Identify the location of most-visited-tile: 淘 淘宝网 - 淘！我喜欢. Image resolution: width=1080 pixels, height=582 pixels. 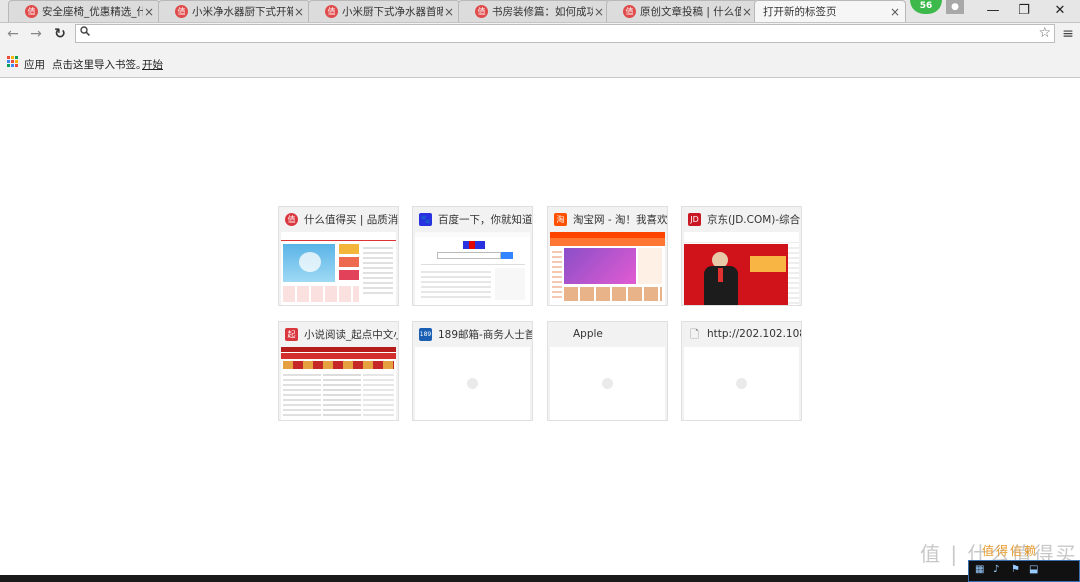
(607, 256).